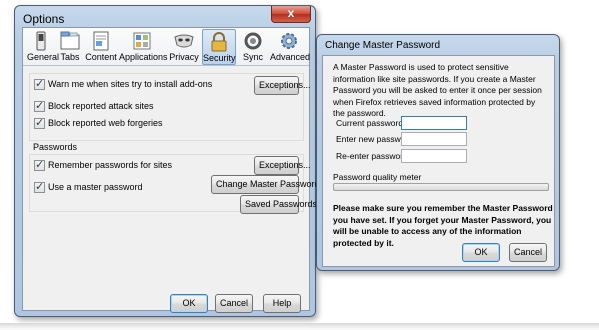  Describe the element at coordinates (101, 41) in the screenshot. I see `content-page-icon` at that location.